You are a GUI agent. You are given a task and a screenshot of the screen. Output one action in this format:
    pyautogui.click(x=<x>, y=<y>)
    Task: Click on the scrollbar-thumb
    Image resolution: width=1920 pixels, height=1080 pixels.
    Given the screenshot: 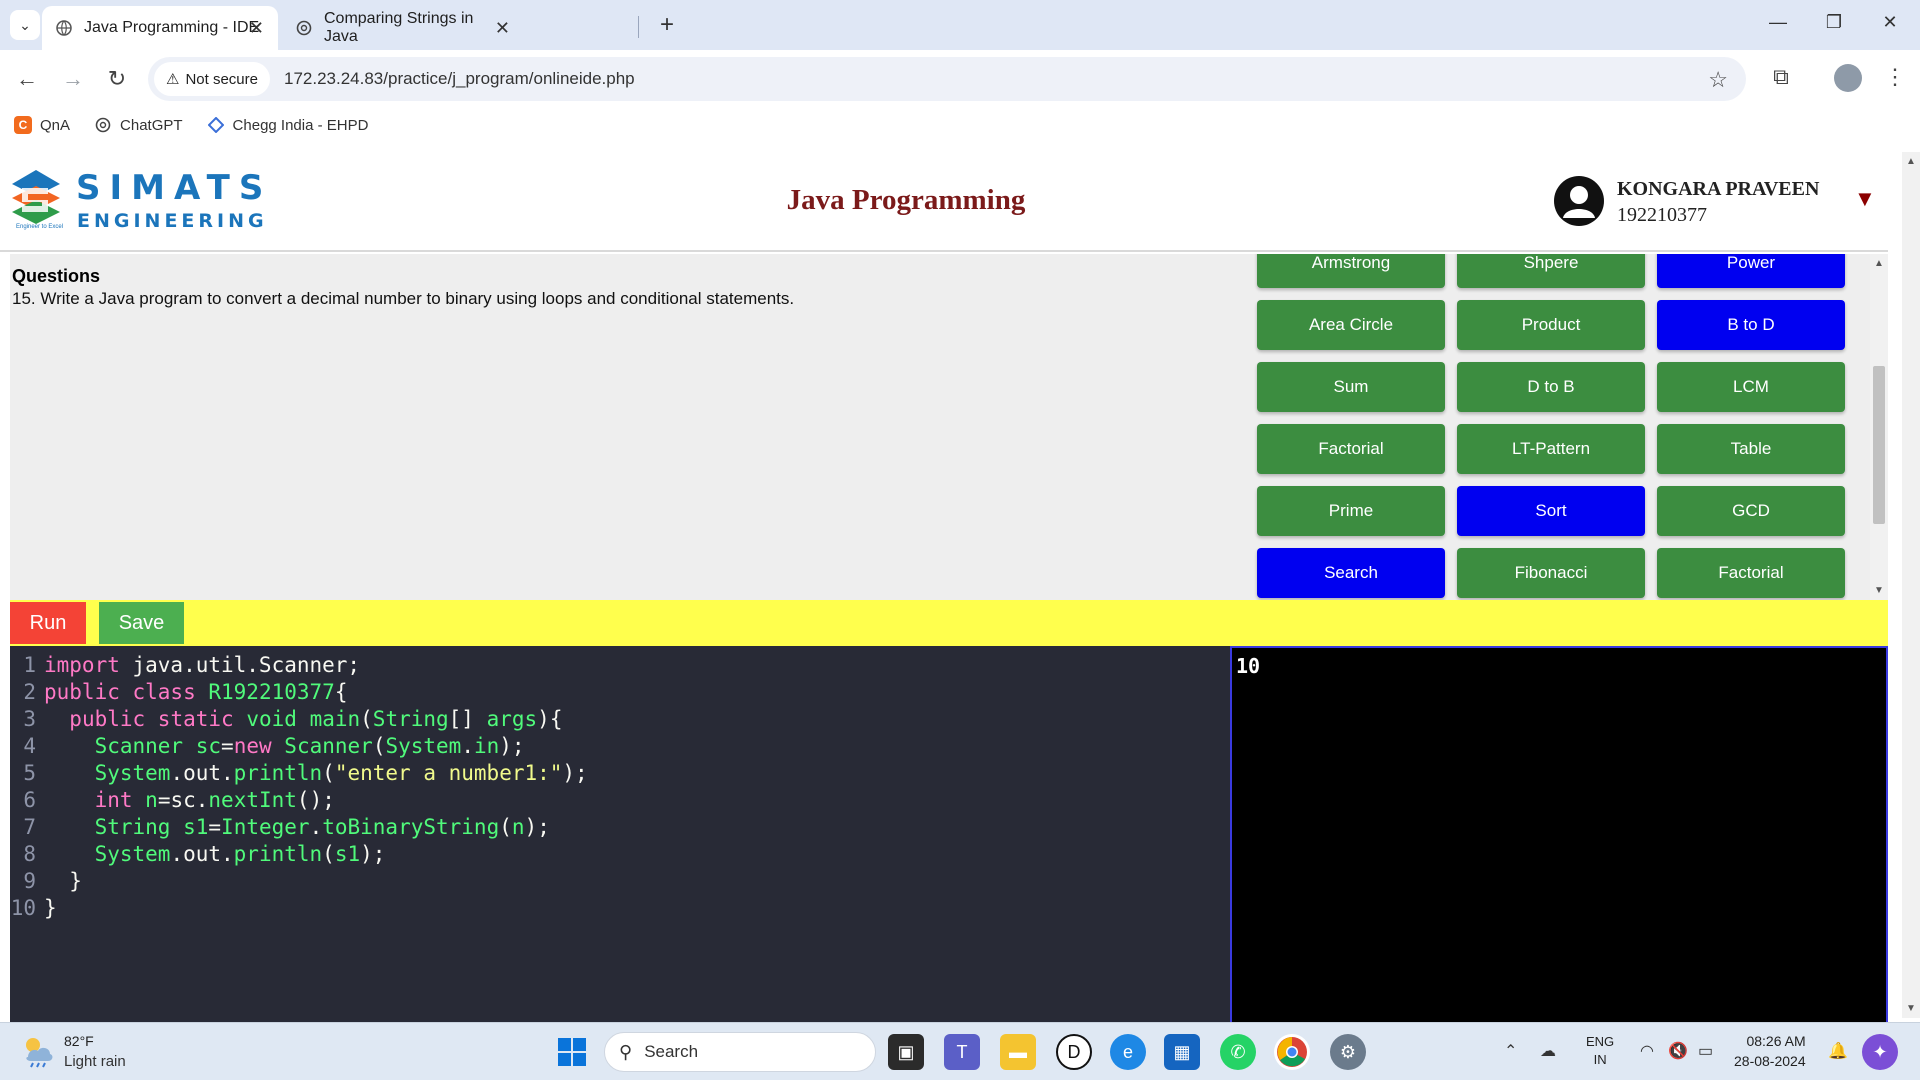 What is the action you would take?
    pyautogui.click(x=1879, y=445)
    